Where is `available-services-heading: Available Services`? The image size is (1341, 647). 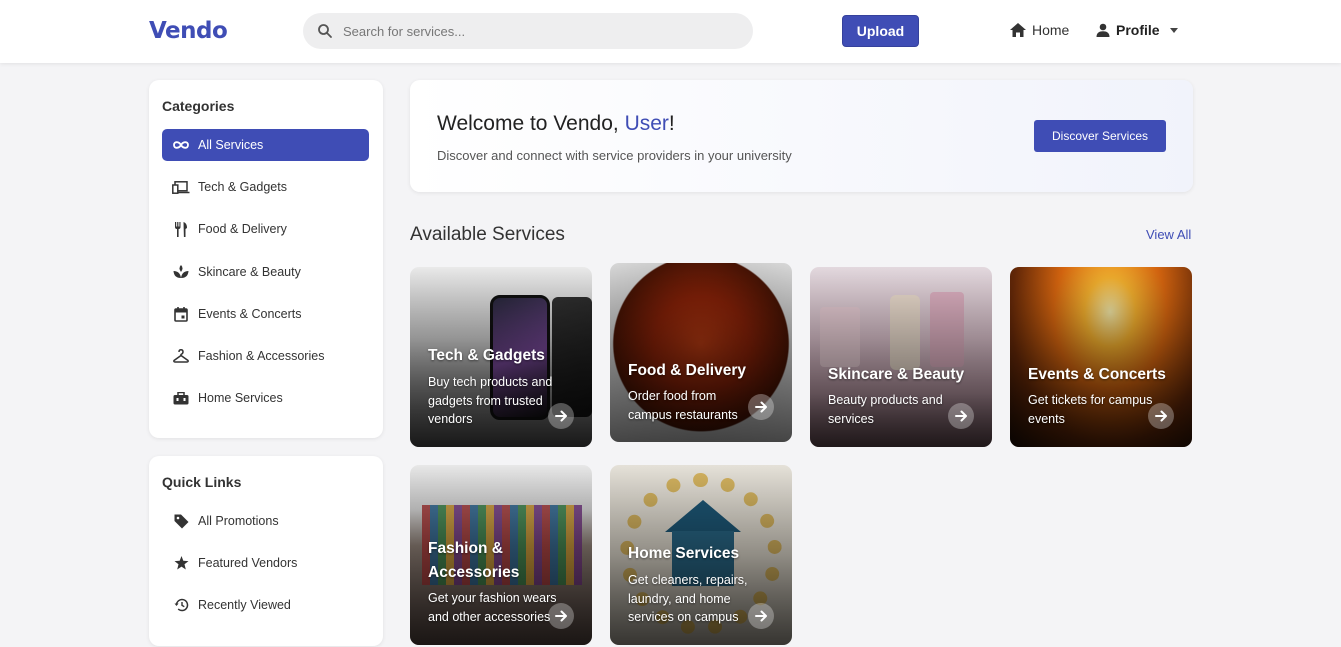
available-services-heading: Available Services is located at coordinates (487, 234).